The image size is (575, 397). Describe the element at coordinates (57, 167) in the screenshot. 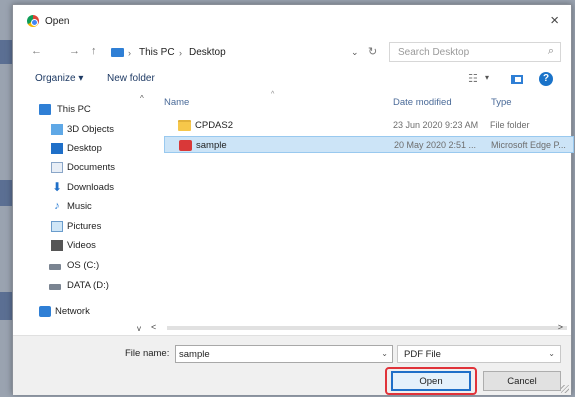

I see `documents-icon` at that location.